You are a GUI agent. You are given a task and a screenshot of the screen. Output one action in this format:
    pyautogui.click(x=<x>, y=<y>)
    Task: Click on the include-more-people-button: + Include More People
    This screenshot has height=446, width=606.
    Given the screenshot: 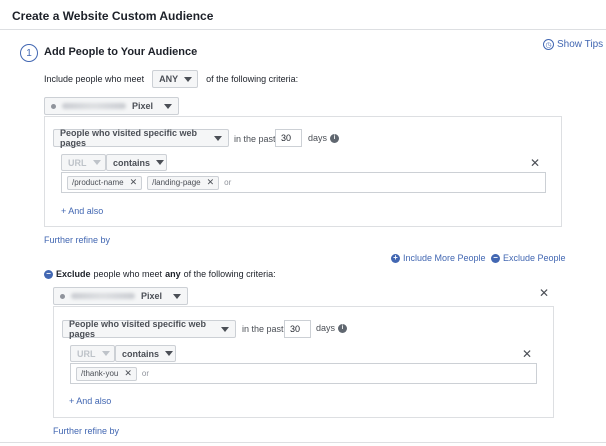 What is the action you would take?
    pyautogui.click(x=438, y=258)
    